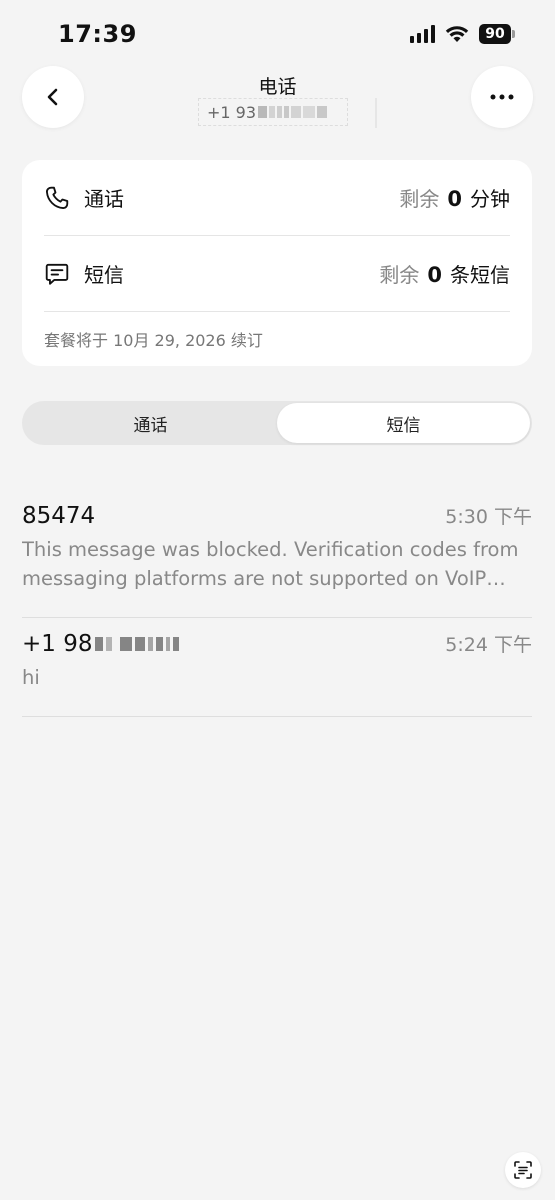 The height and width of the screenshot is (1200, 555). I want to click on message-preview: hi, so click(31, 677).